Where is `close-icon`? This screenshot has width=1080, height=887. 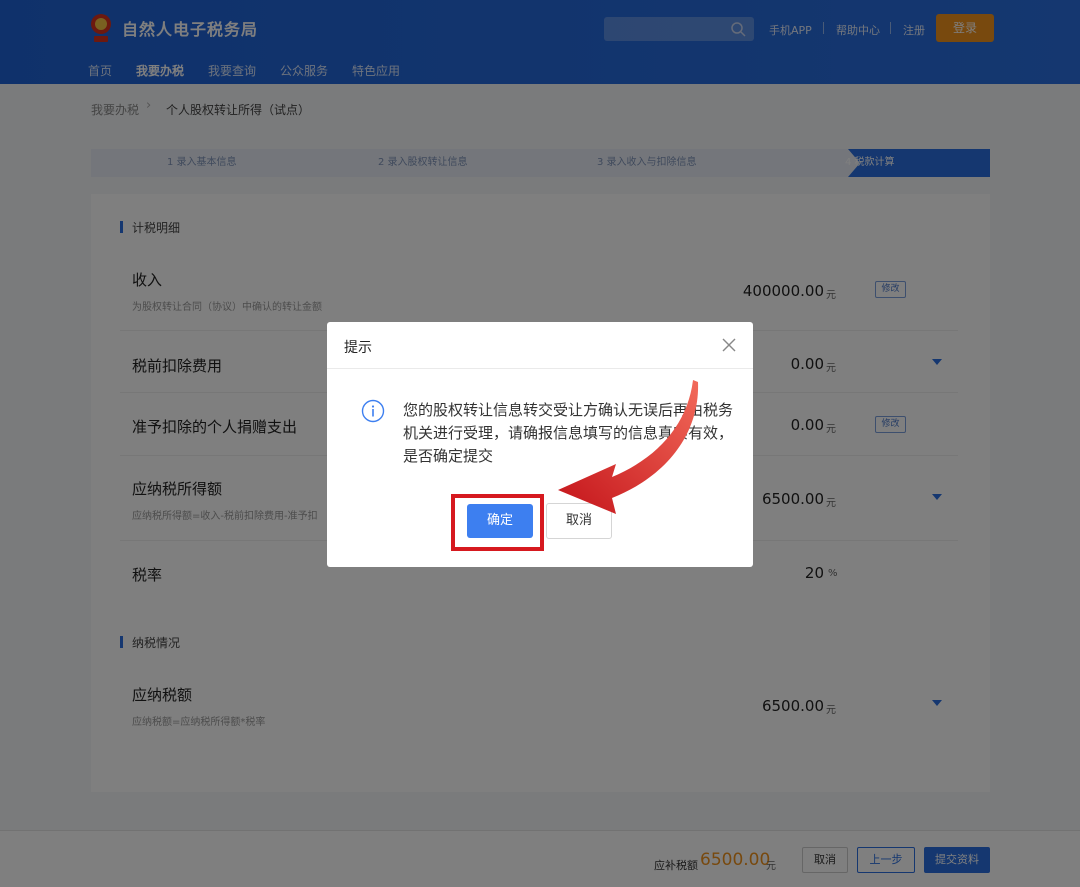
close-icon is located at coordinates (729, 345).